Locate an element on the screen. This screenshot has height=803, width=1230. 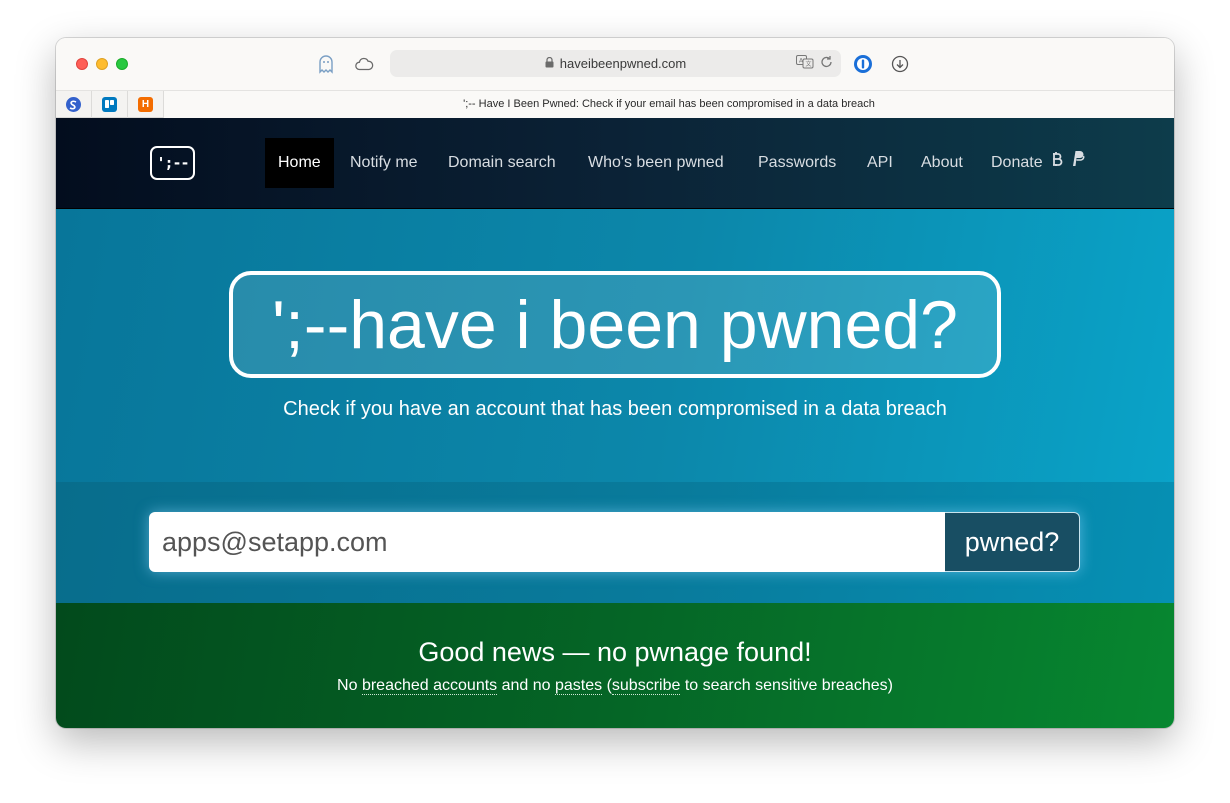
subscribe-link: subscribe is located at coordinates (646, 686).